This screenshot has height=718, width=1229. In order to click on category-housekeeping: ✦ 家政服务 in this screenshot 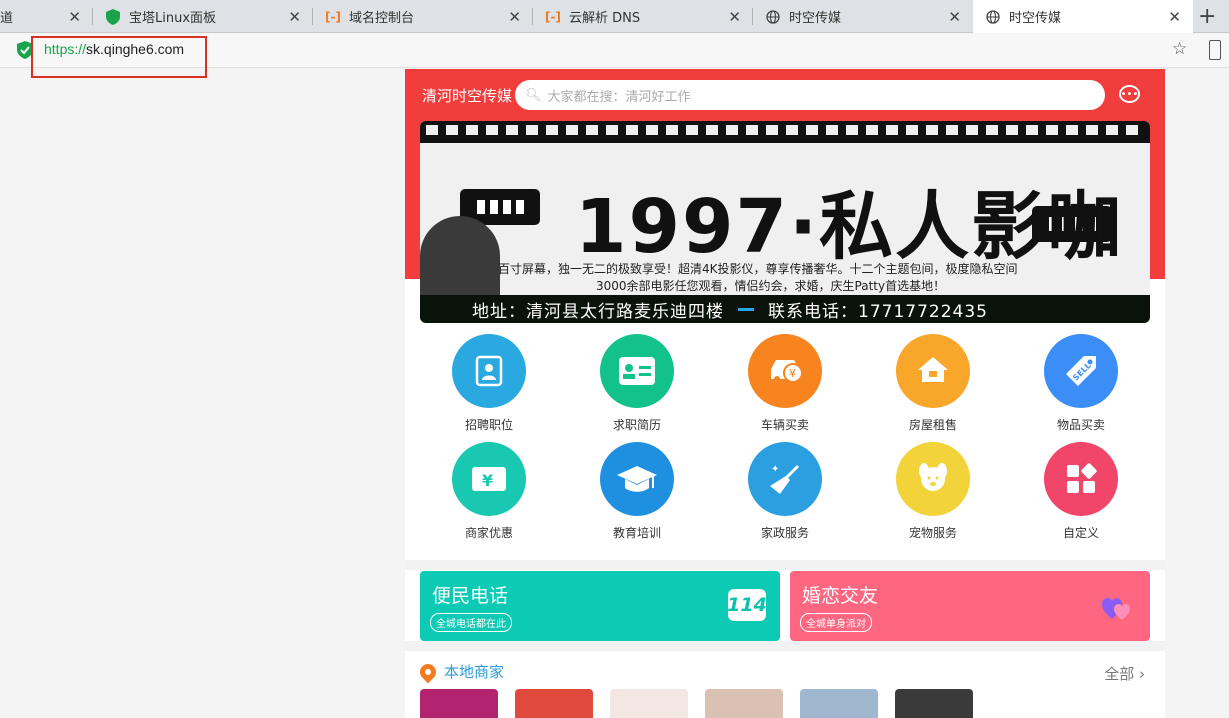, I will do `click(785, 491)`.